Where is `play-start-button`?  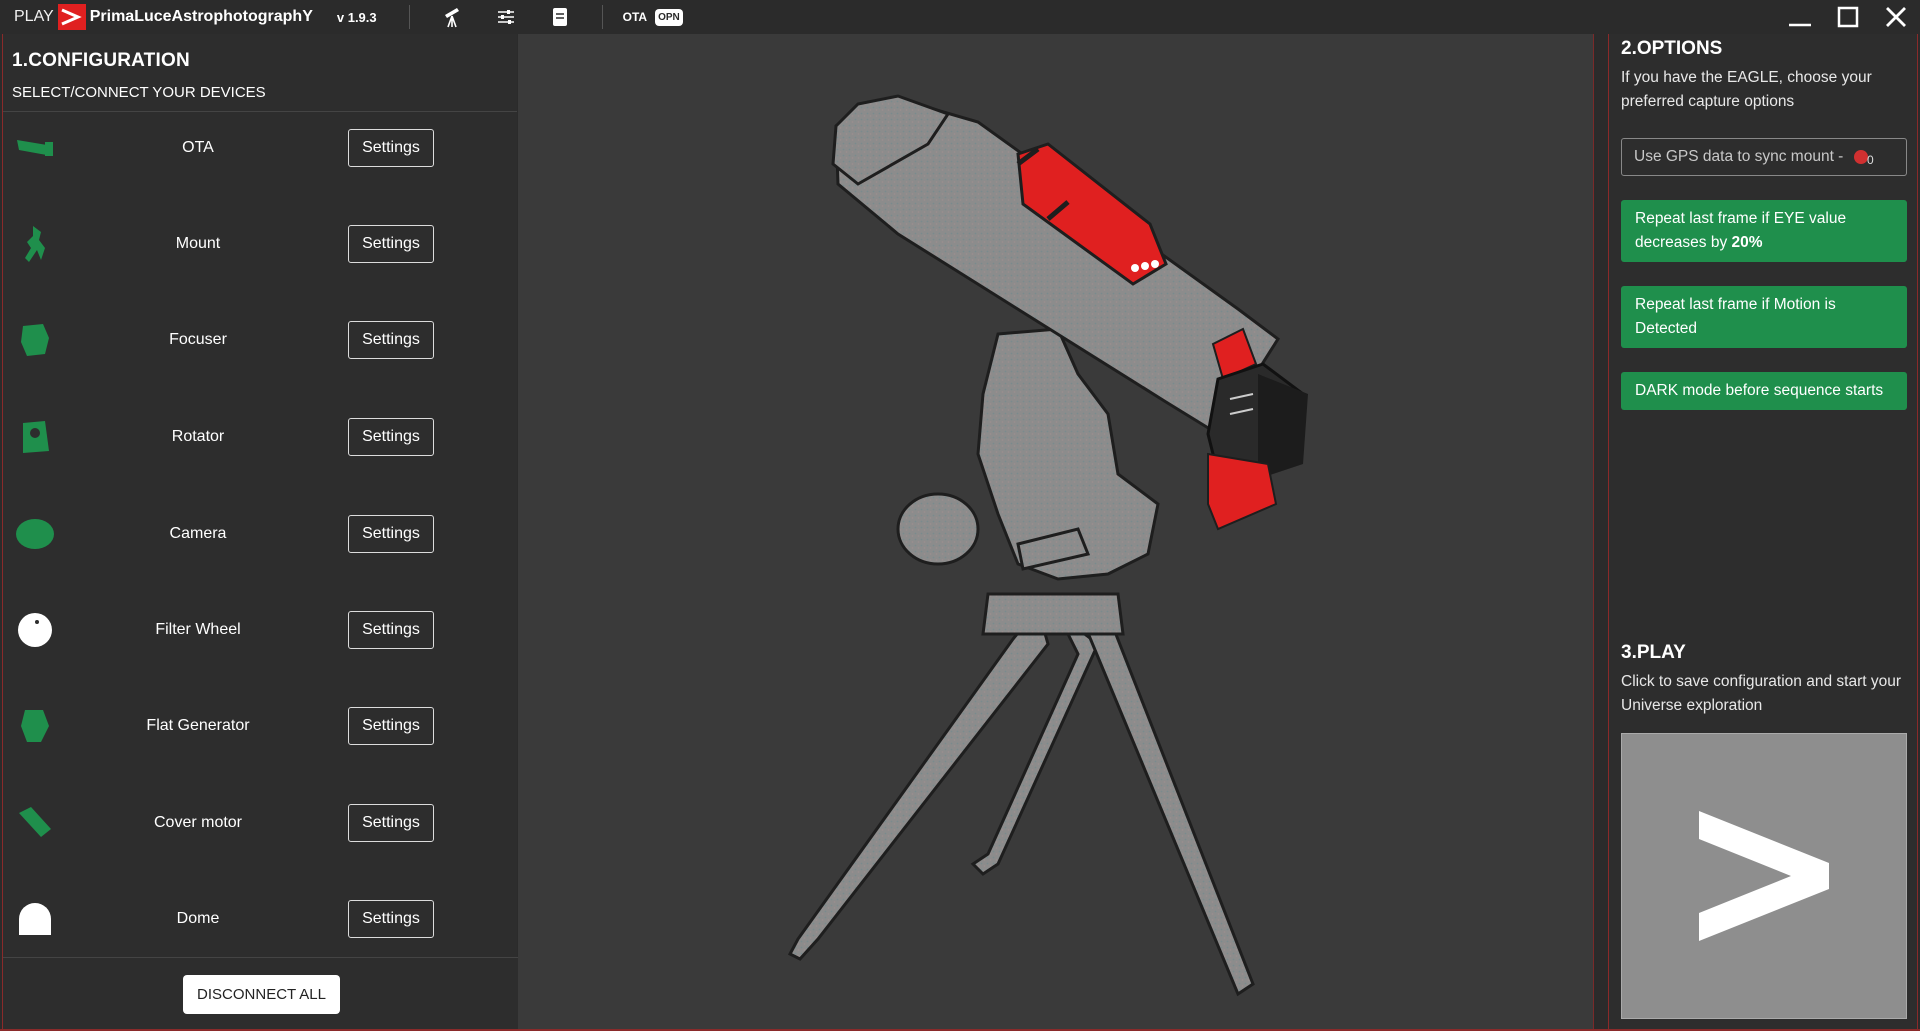 play-start-button is located at coordinates (1764, 876).